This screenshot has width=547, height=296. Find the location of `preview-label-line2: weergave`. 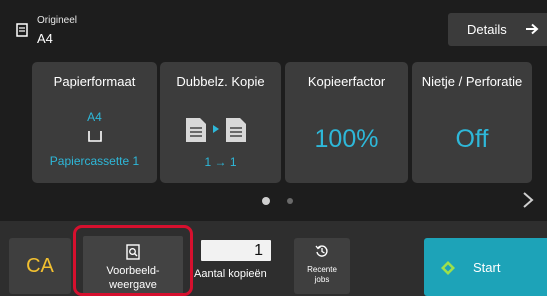

preview-label-line2: weergave is located at coordinates (133, 285).